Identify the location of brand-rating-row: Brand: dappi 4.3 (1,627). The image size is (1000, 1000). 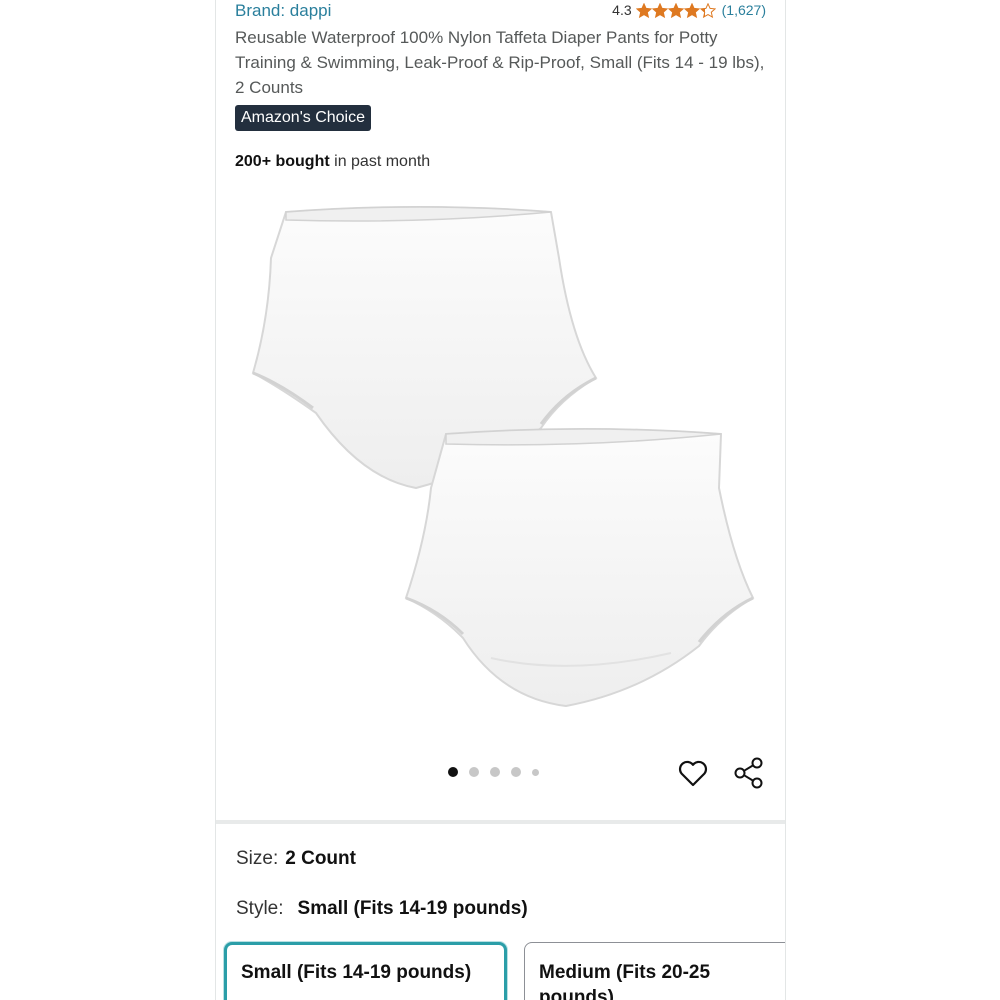
(500, 12).